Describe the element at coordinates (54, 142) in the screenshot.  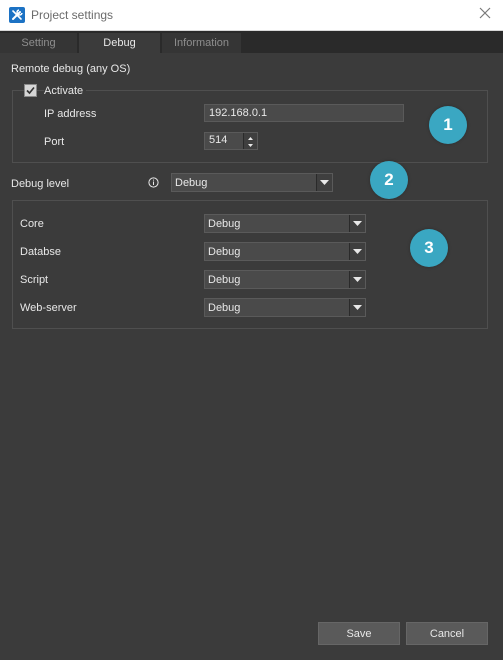
I see `port-label: Port` at that location.